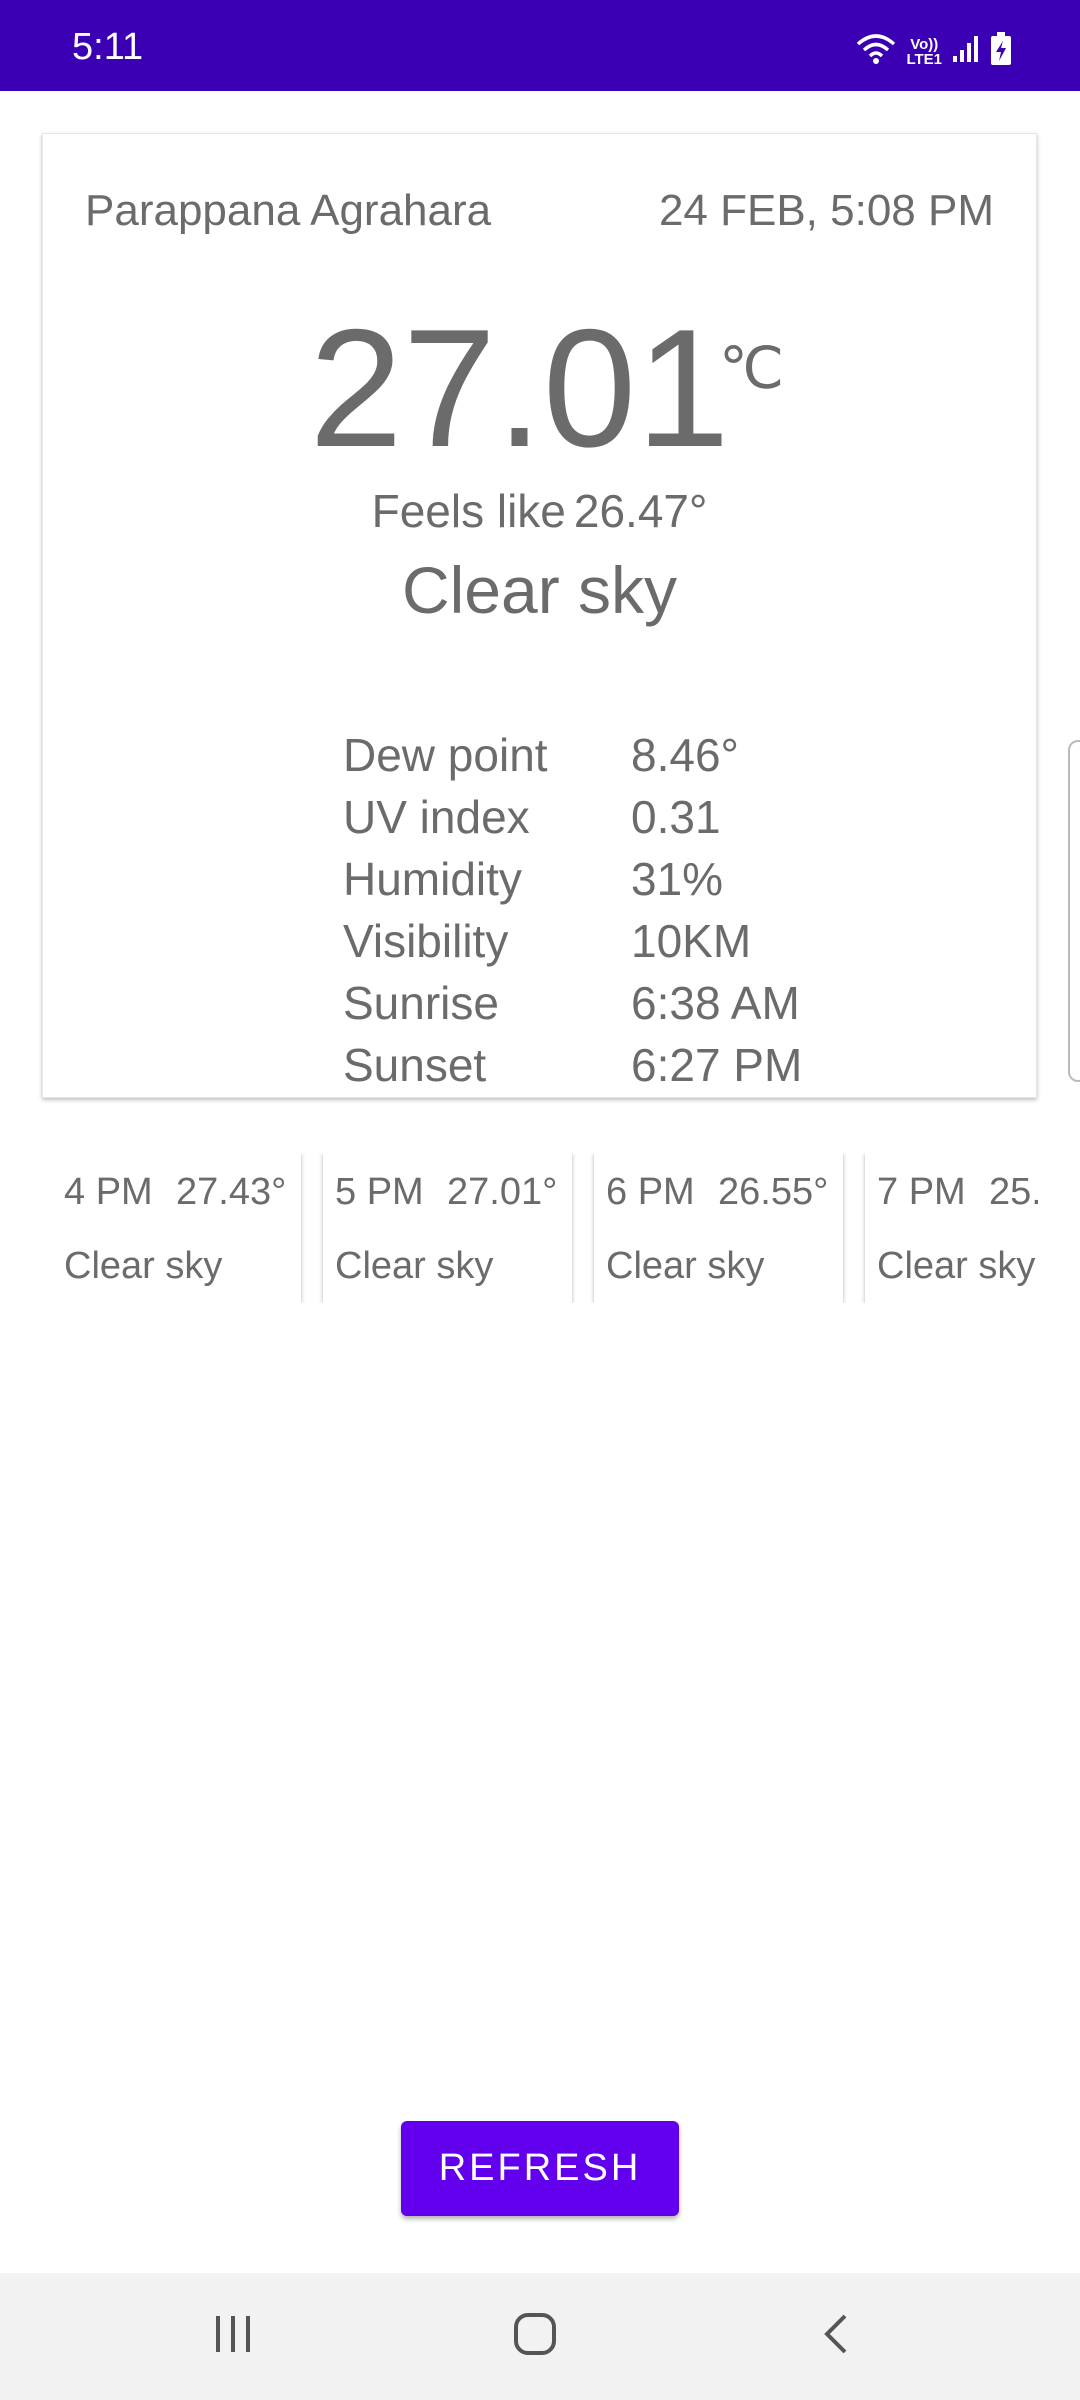  I want to click on temperature-block: 27.01, so click(539, 388).